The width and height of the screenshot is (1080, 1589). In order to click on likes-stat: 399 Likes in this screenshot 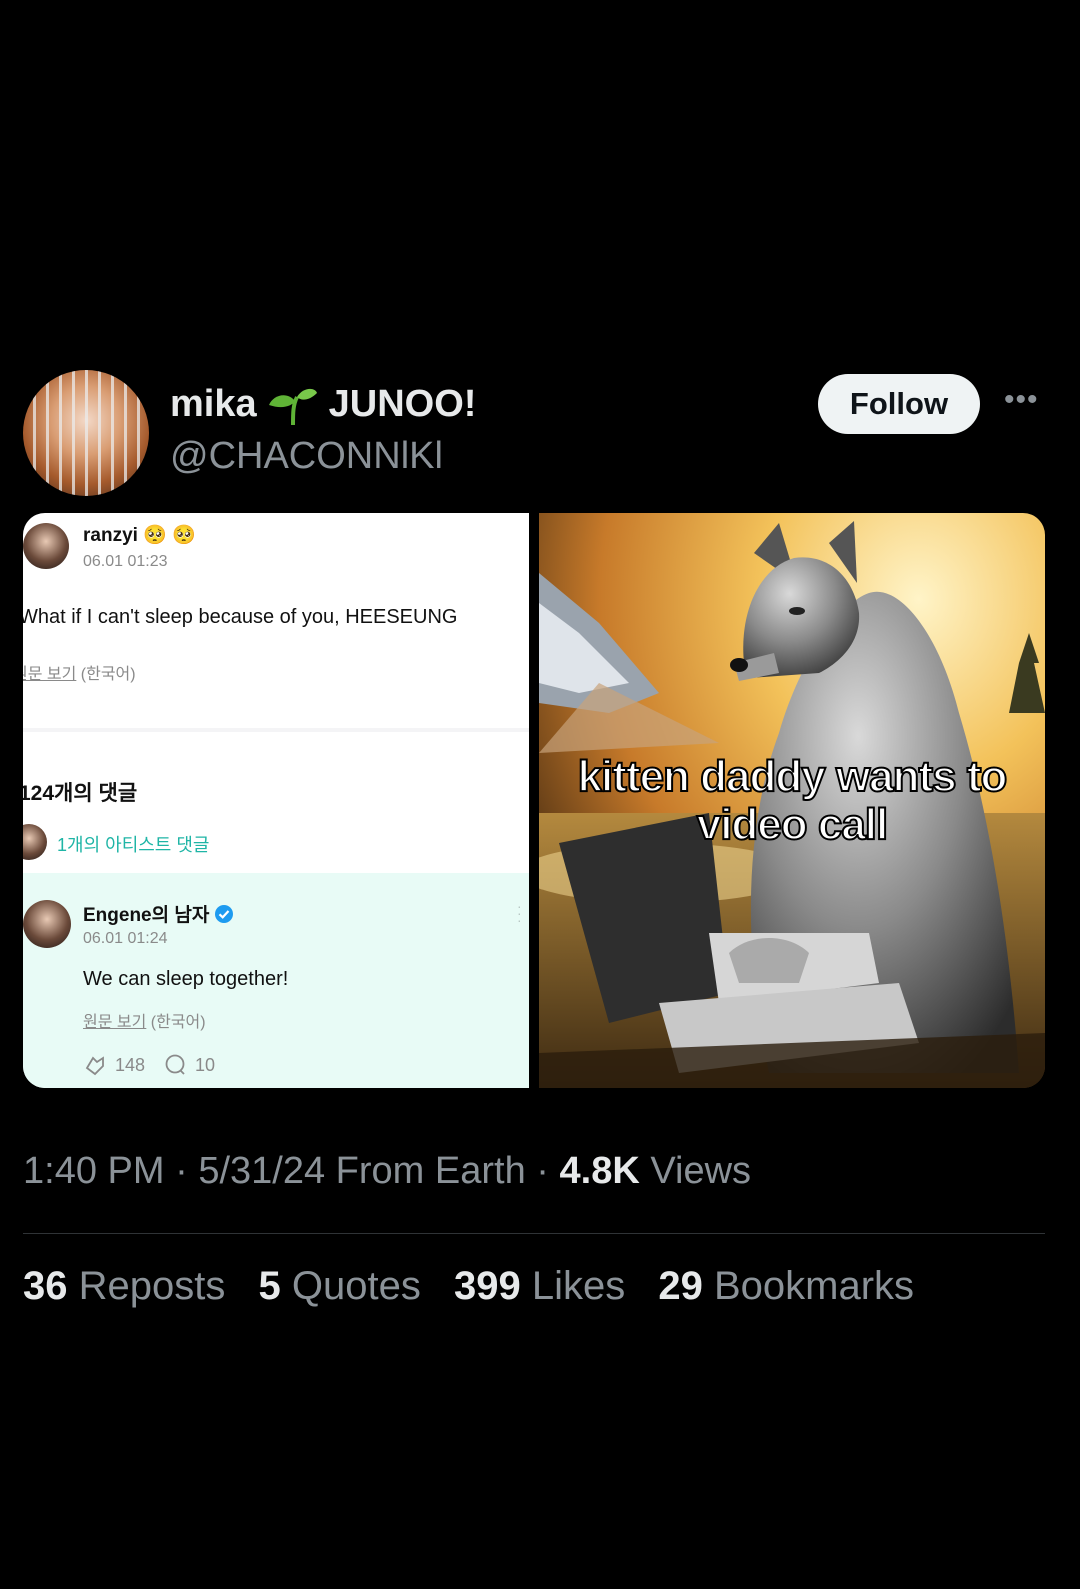, I will do `click(539, 1286)`.